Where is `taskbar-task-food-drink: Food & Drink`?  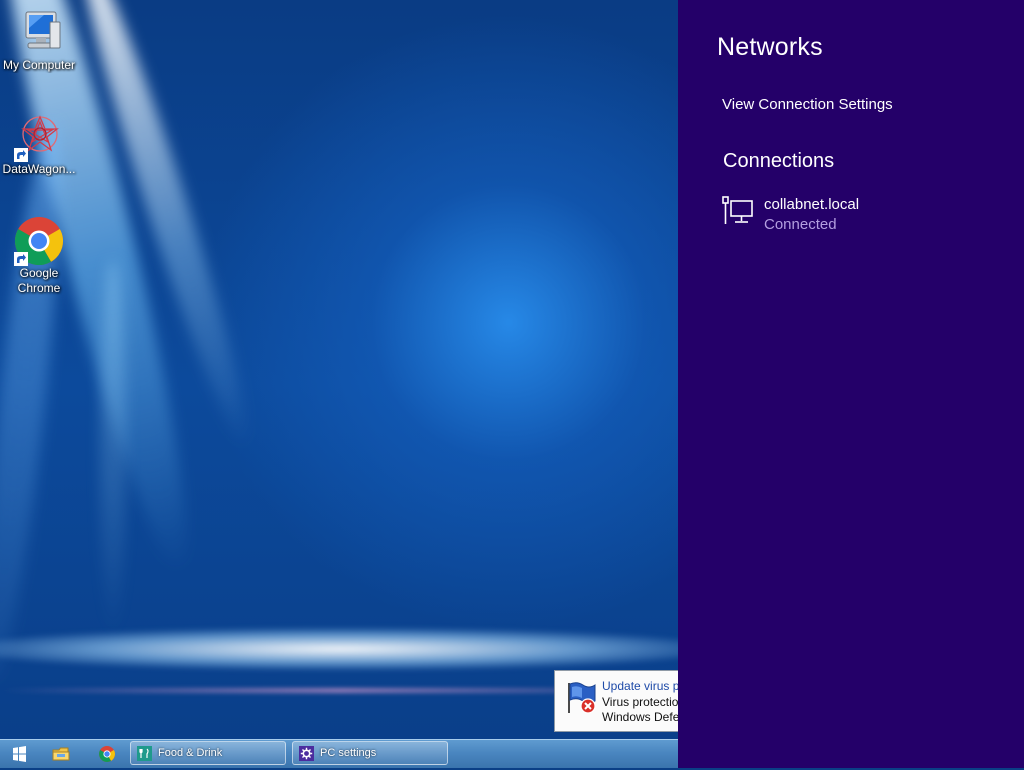
taskbar-task-food-drink: Food & Drink is located at coordinates (208, 753).